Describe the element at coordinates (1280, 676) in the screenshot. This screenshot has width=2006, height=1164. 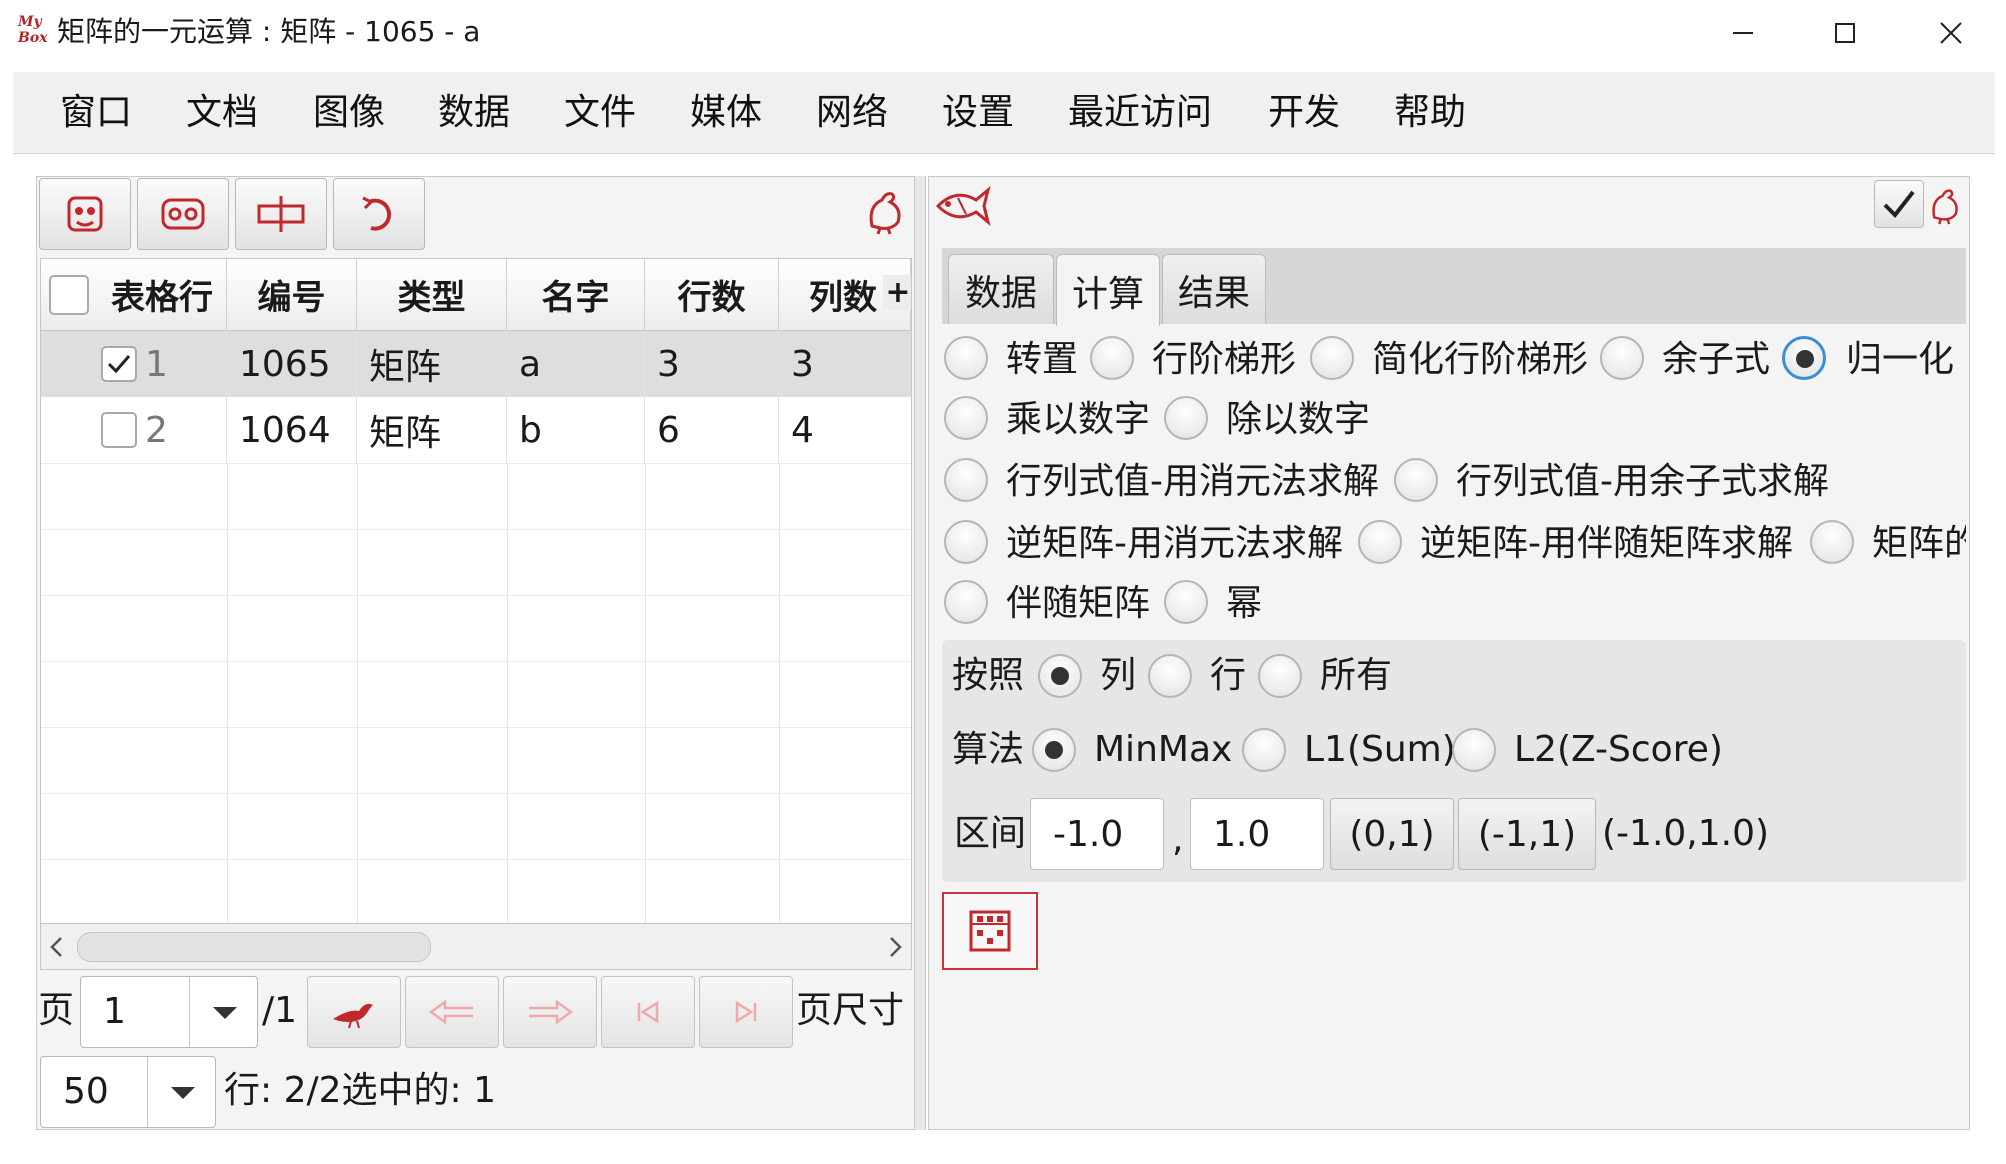
I see `radio-by-all` at that location.